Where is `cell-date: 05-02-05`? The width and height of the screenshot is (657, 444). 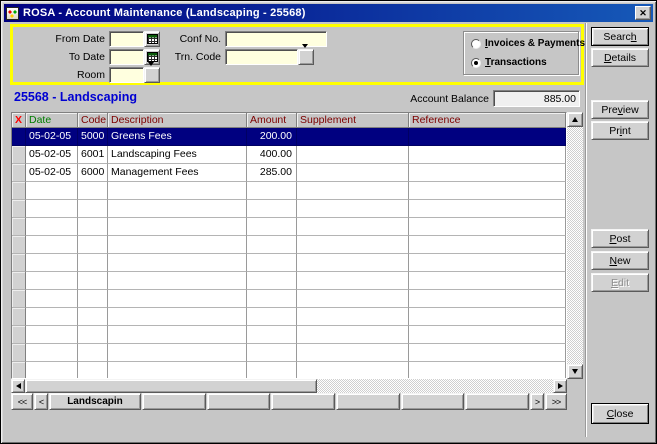 cell-date: 05-02-05 is located at coordinates (52, 137).